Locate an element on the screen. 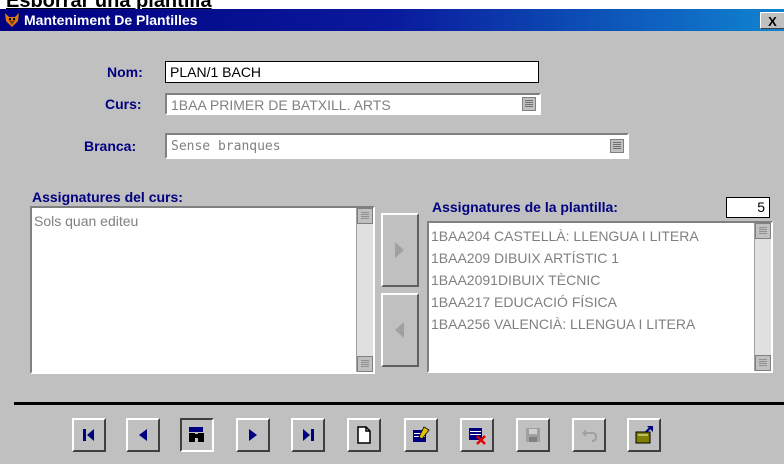  course-subjects-scrollbar is located at coordinates (364, 290).